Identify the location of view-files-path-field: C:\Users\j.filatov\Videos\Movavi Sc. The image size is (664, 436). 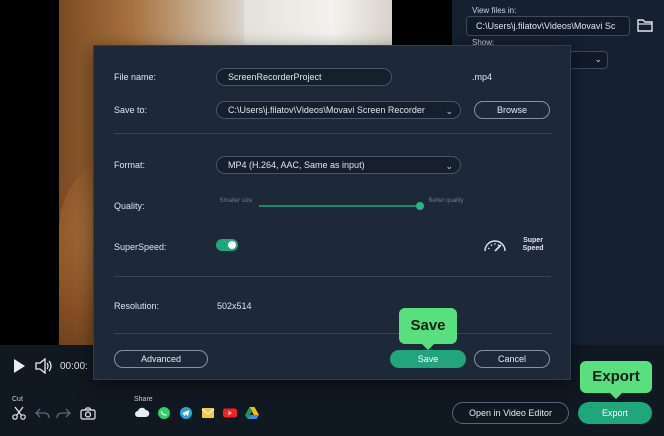
(548, 26).